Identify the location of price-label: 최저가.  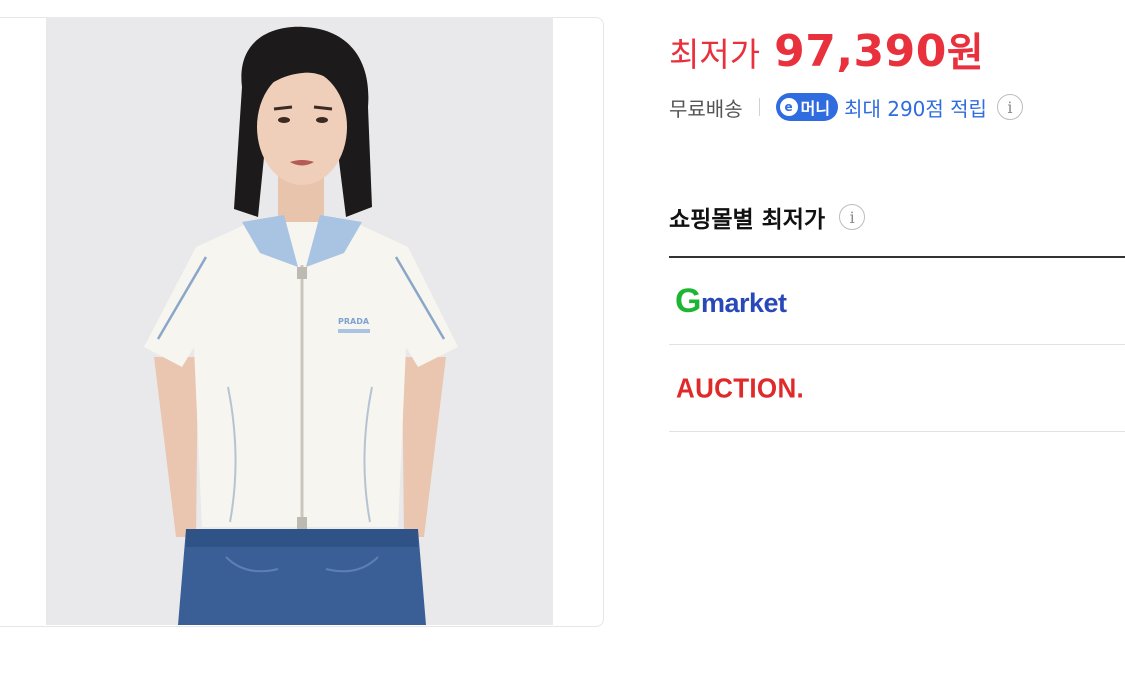
(715, 54).